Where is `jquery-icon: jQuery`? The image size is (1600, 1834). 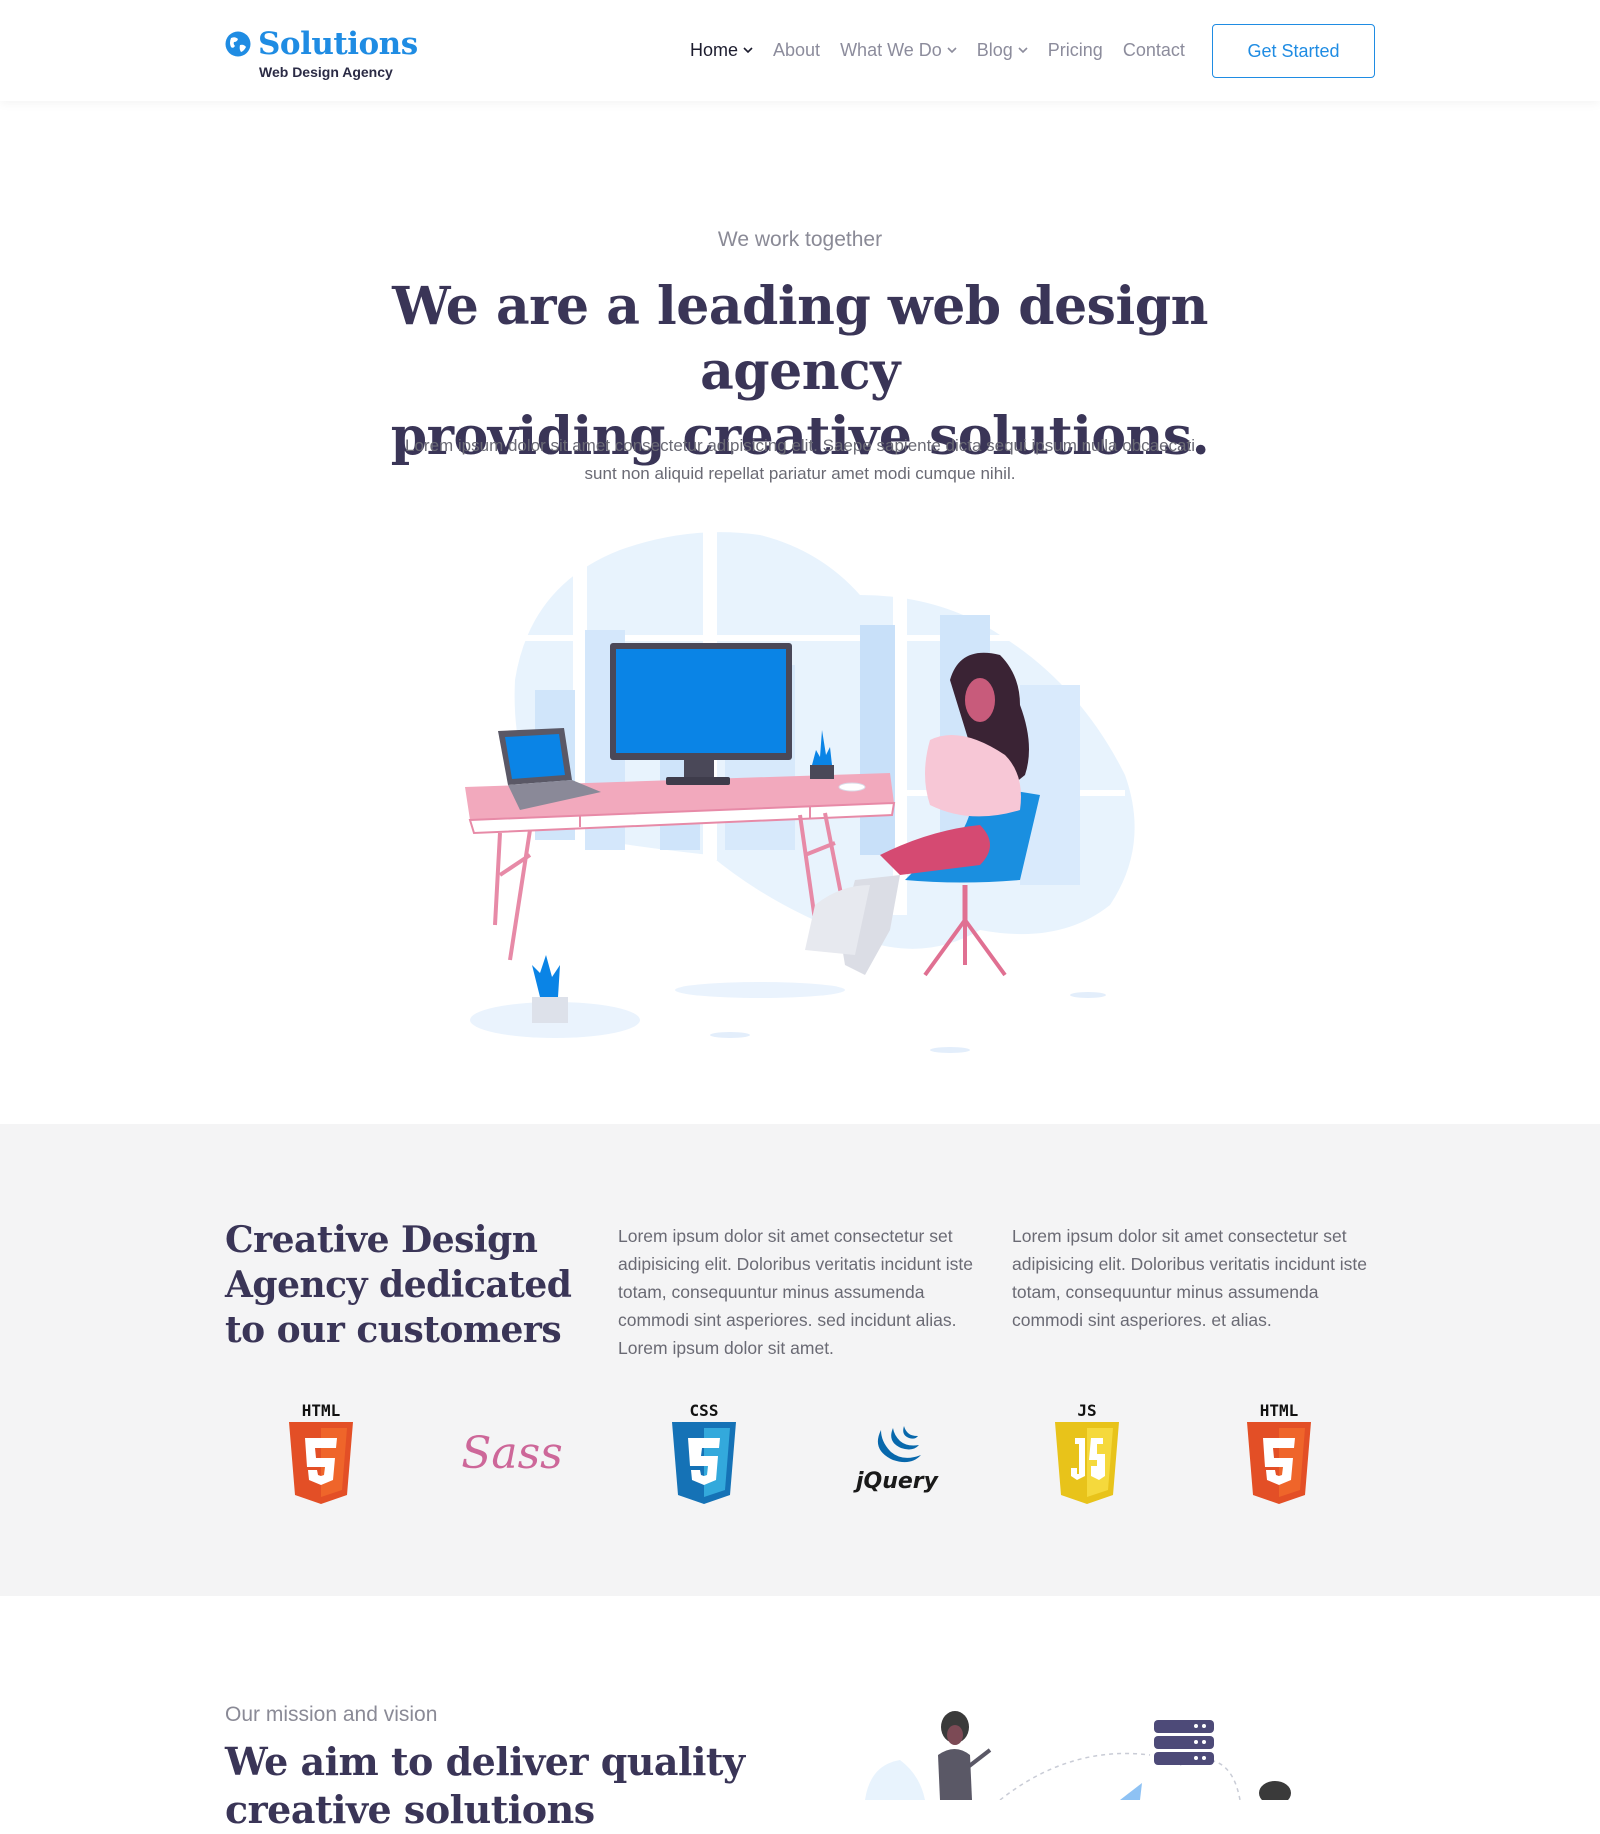 jquery-icon: jQuery is located at coordinates (896, 1460).